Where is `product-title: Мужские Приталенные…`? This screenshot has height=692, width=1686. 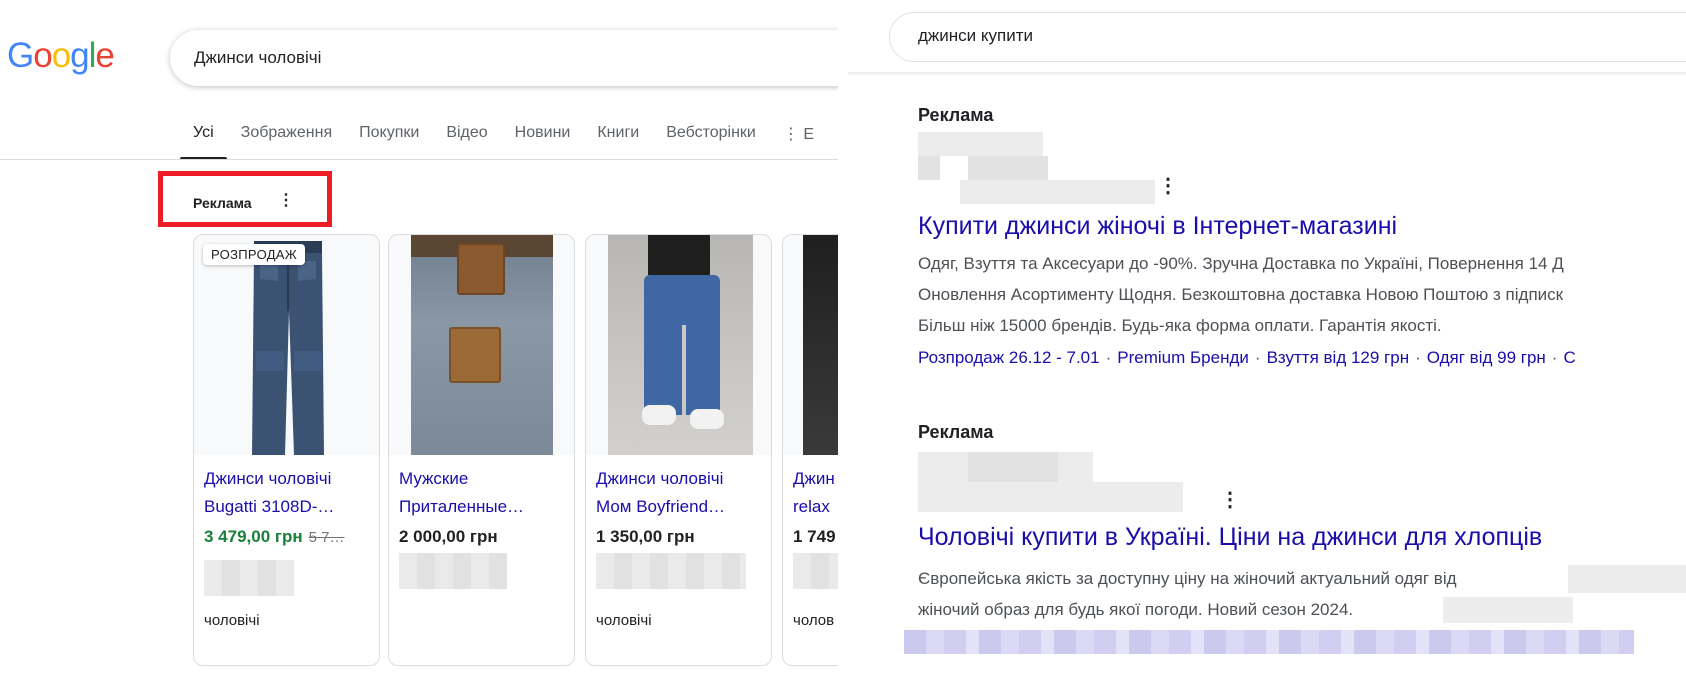 product-title: Мужские Приталенные… is located at coordinates (474, 493).